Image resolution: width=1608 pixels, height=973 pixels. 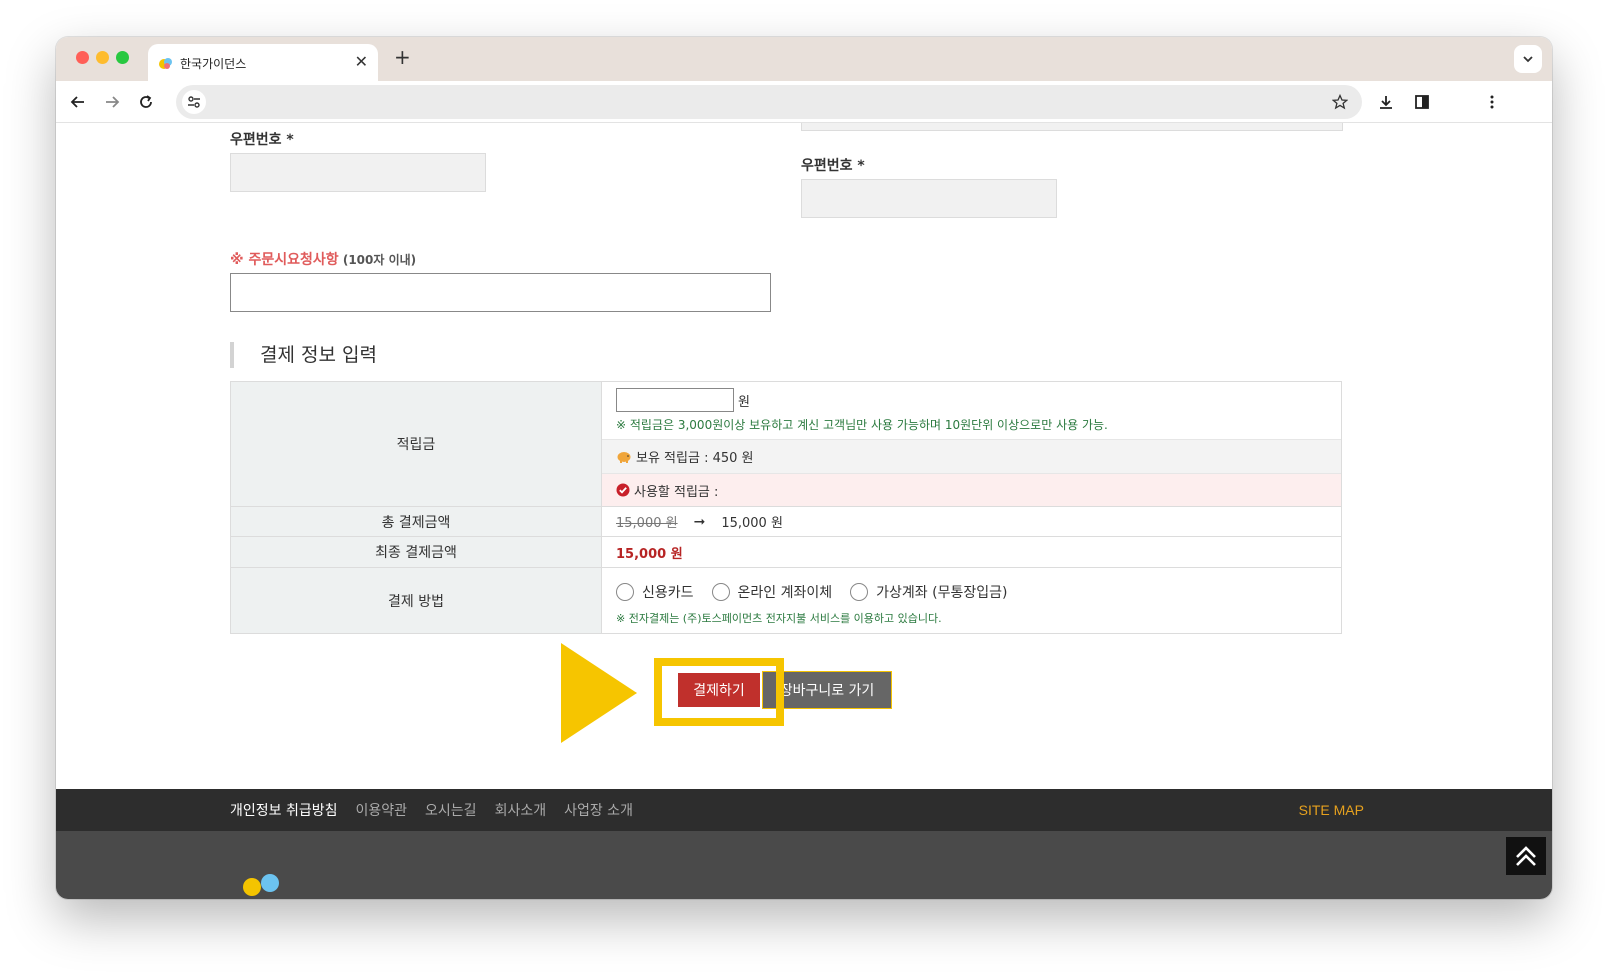 I want to click on points-held: 보유 적립금 : 450 원, so click(x=695, y=458).